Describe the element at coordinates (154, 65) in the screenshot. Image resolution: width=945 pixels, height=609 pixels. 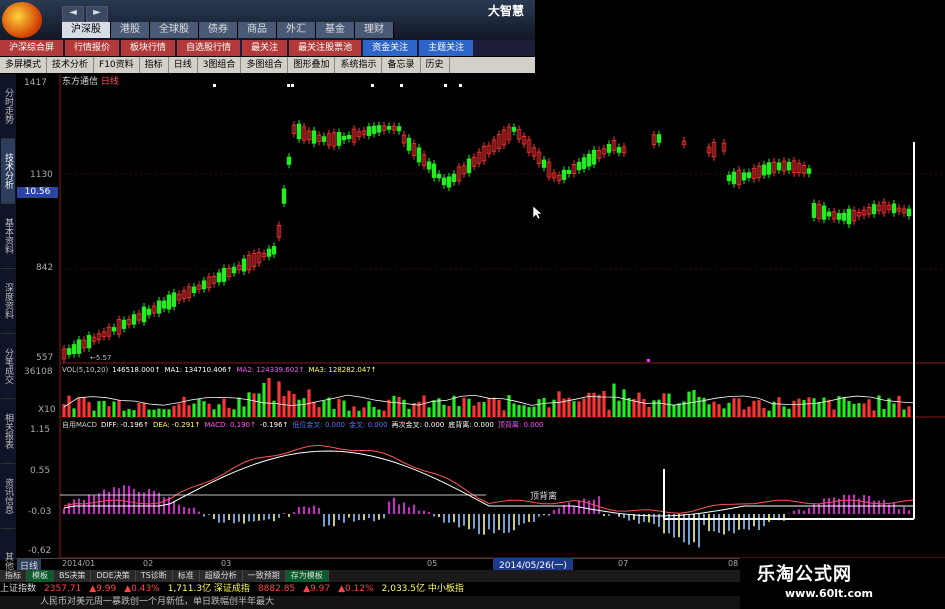
I see `toolbar-item-3: 指标` at that location.